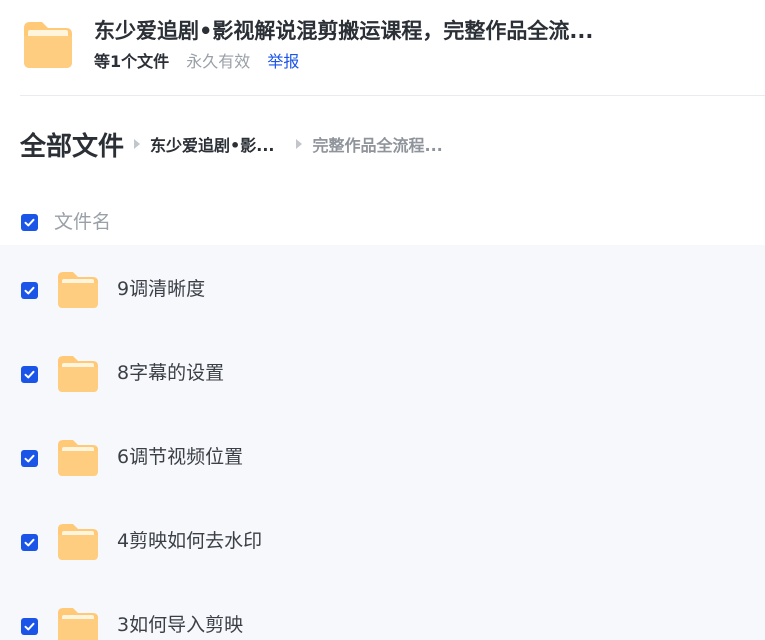 This screenshot has height=640, width=765. Describe the element at coordinates (382, 289) in the screenshot. I see `list-item: 9调清晰度` at that location.